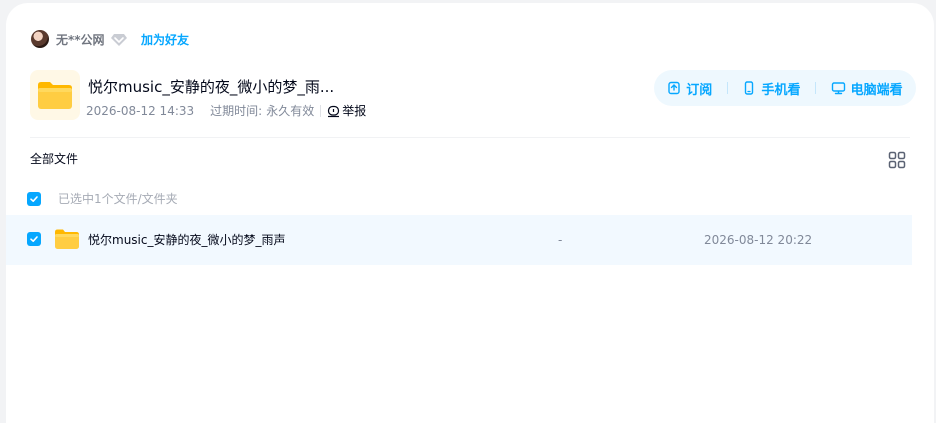 The width and height of the screenshot is (936, 423). What do you see at coordinates (236, 111) in the screenshot?
I see `expire-label: 过期时间:` at bounding box center [236, 111].